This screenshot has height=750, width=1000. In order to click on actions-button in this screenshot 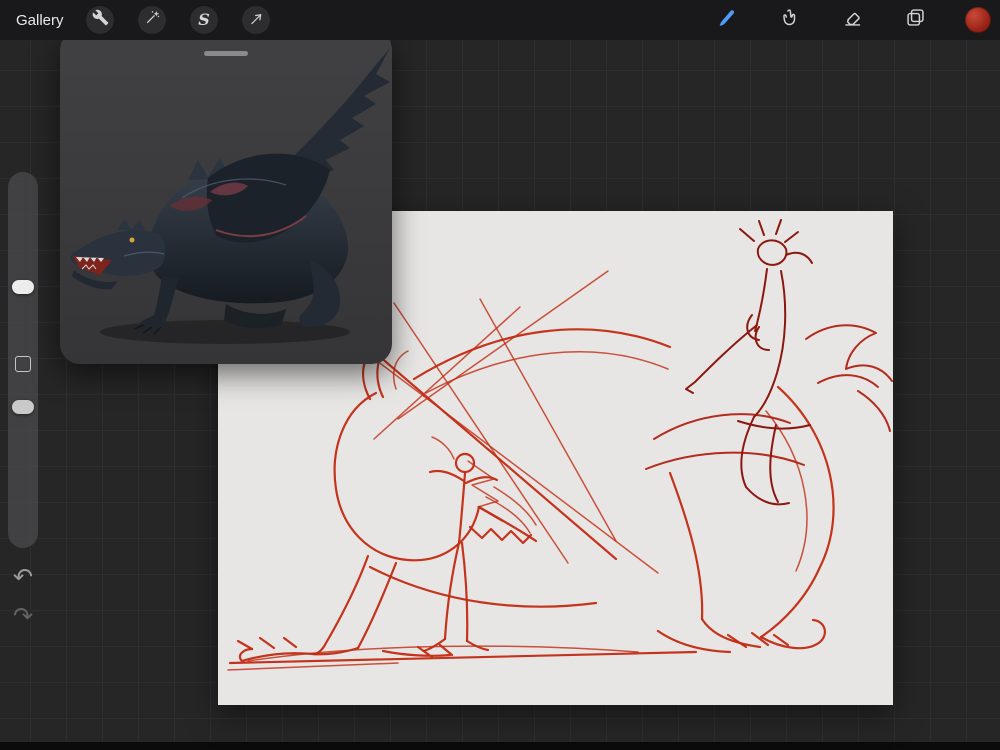, I will do `click(100, 20)`.